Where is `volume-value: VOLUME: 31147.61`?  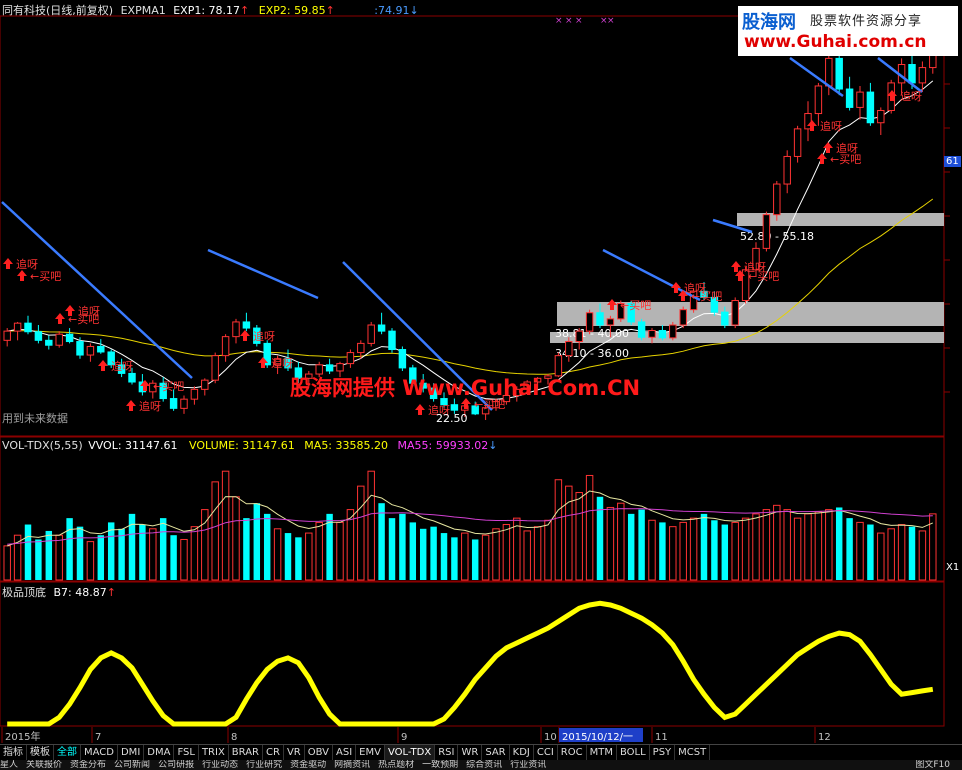 volume-value: VOLUME: 31147.61 is located at coordinates (242, 445).